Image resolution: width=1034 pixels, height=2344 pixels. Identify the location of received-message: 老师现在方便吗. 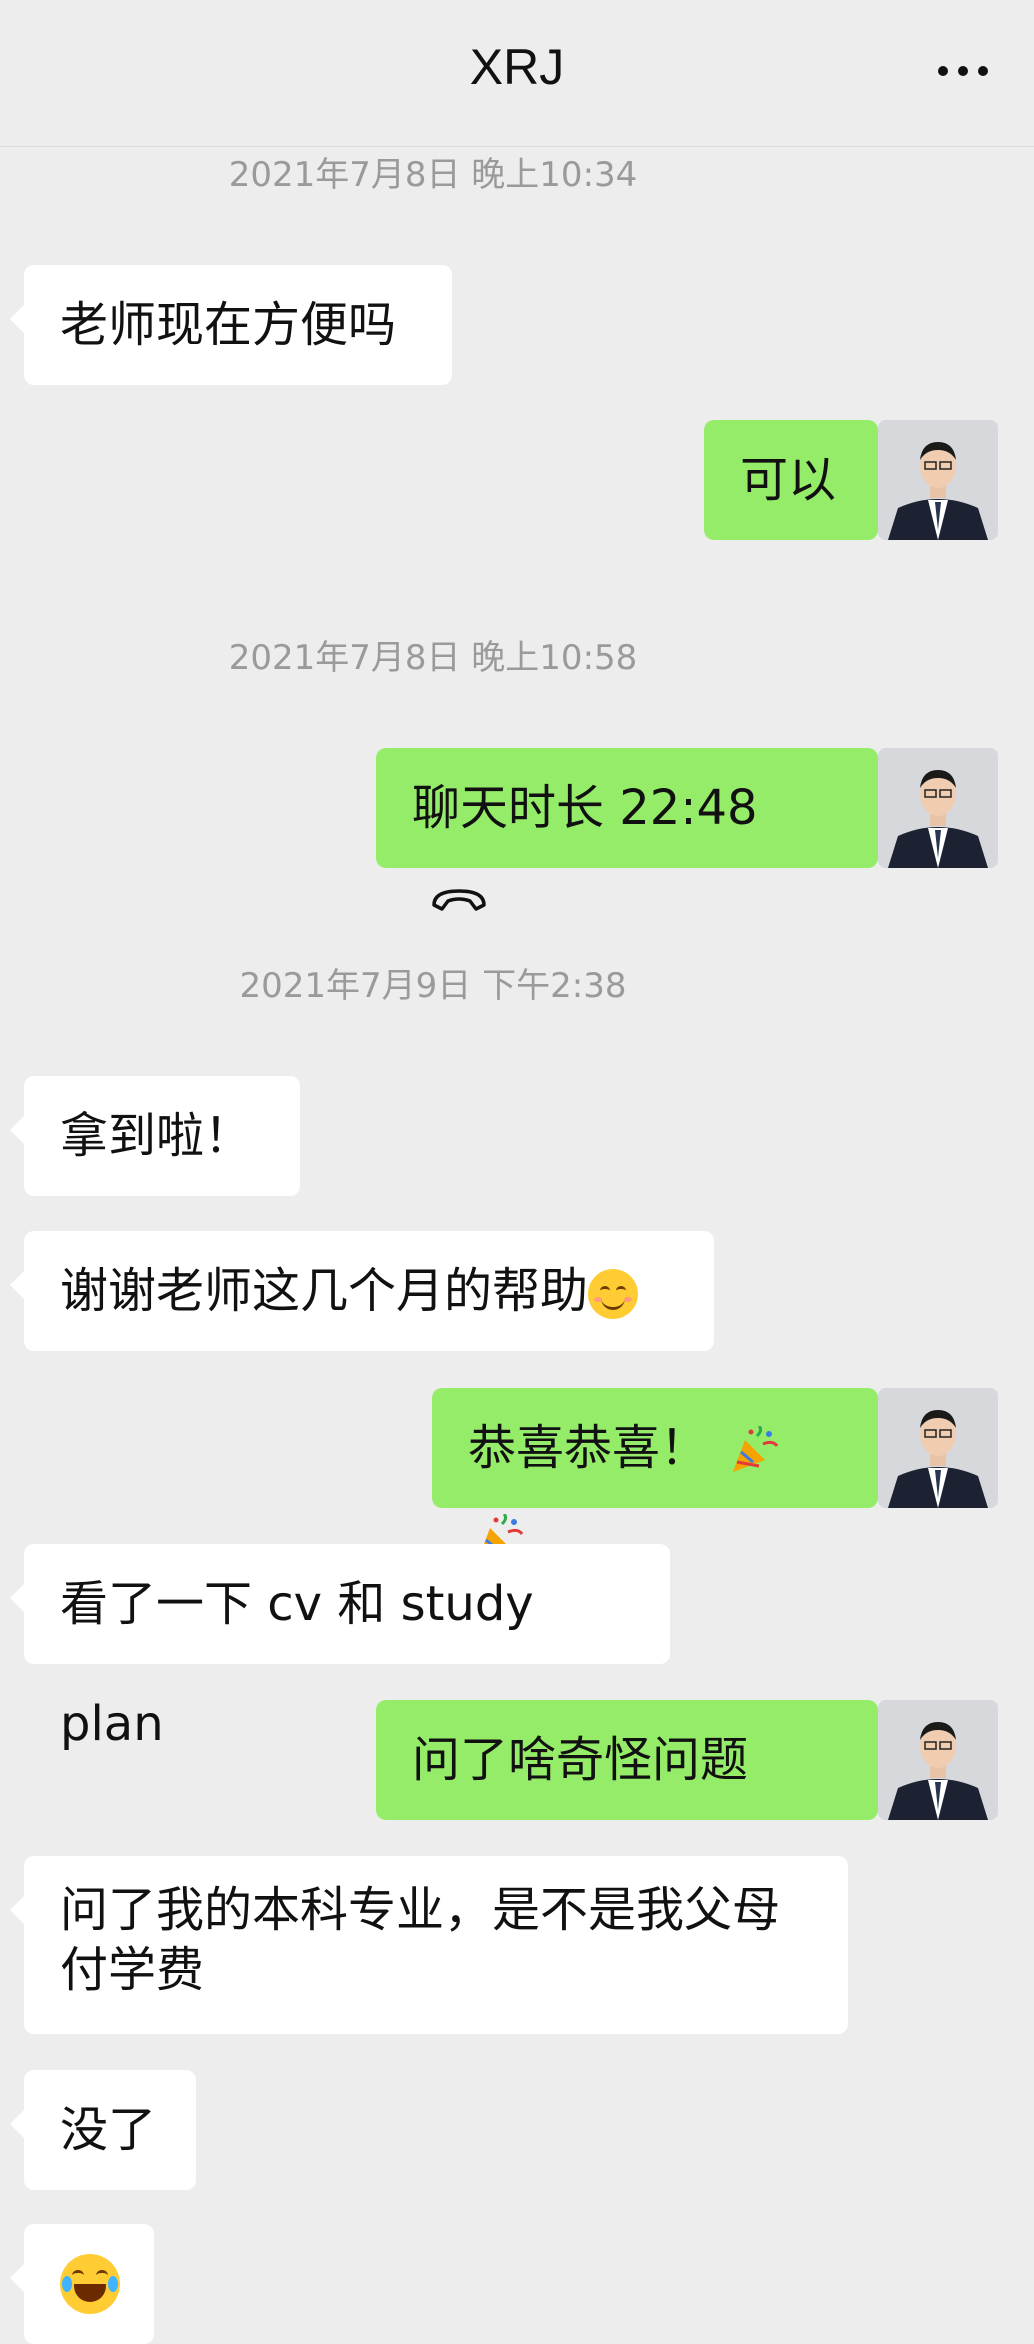
(231, 325).